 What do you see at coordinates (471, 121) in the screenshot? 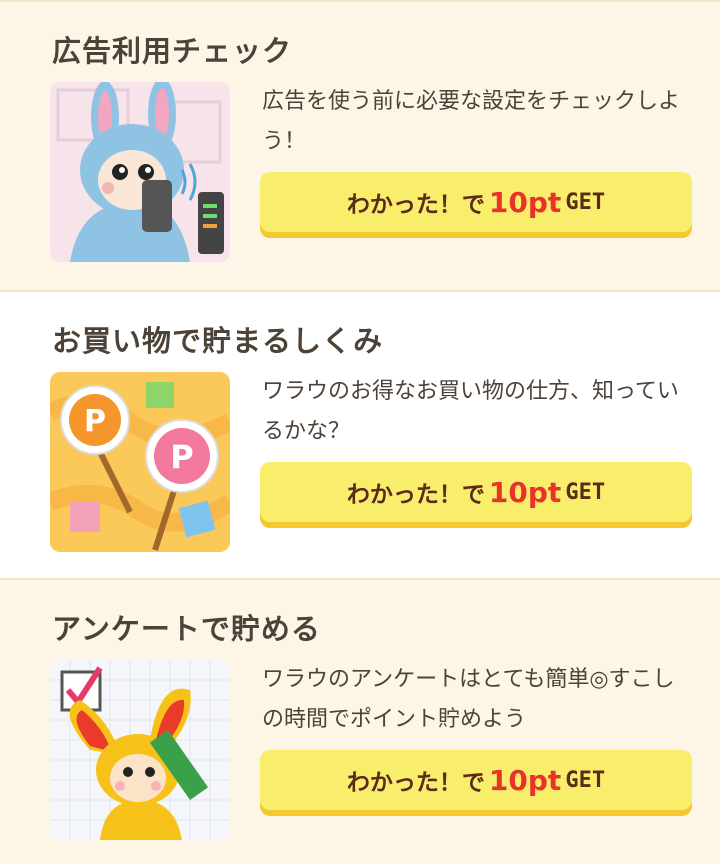
I see `card-description: 広告を使う前に必要な設定をチェックしよう！` at bounding box center [471, 121].